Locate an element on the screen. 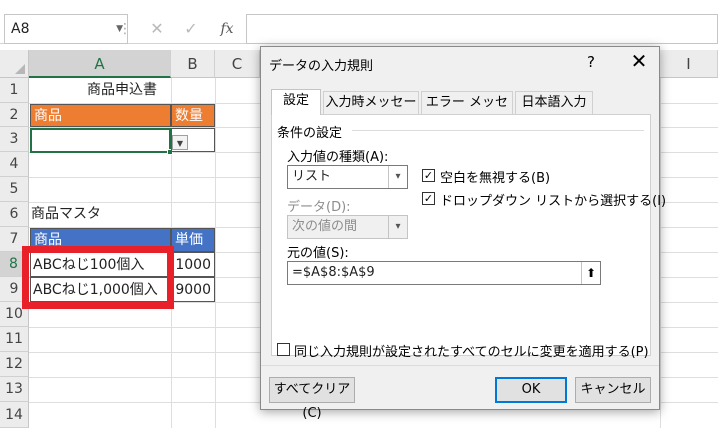  row-header-4: 4 is located at coordinates (14, 164).